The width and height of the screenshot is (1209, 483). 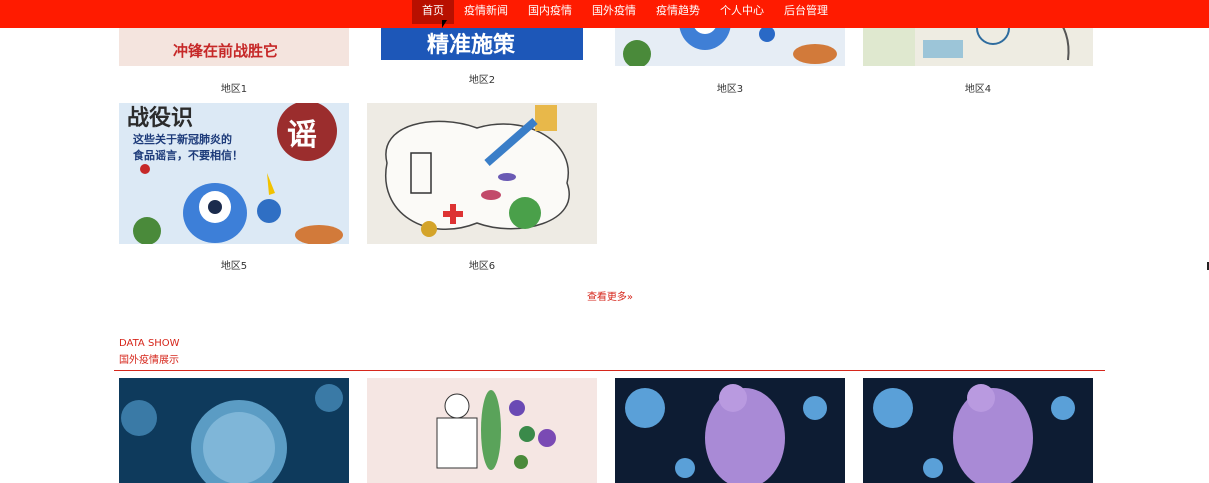 I want to click on region-caption: 地区2, so click(x=482, y=80).